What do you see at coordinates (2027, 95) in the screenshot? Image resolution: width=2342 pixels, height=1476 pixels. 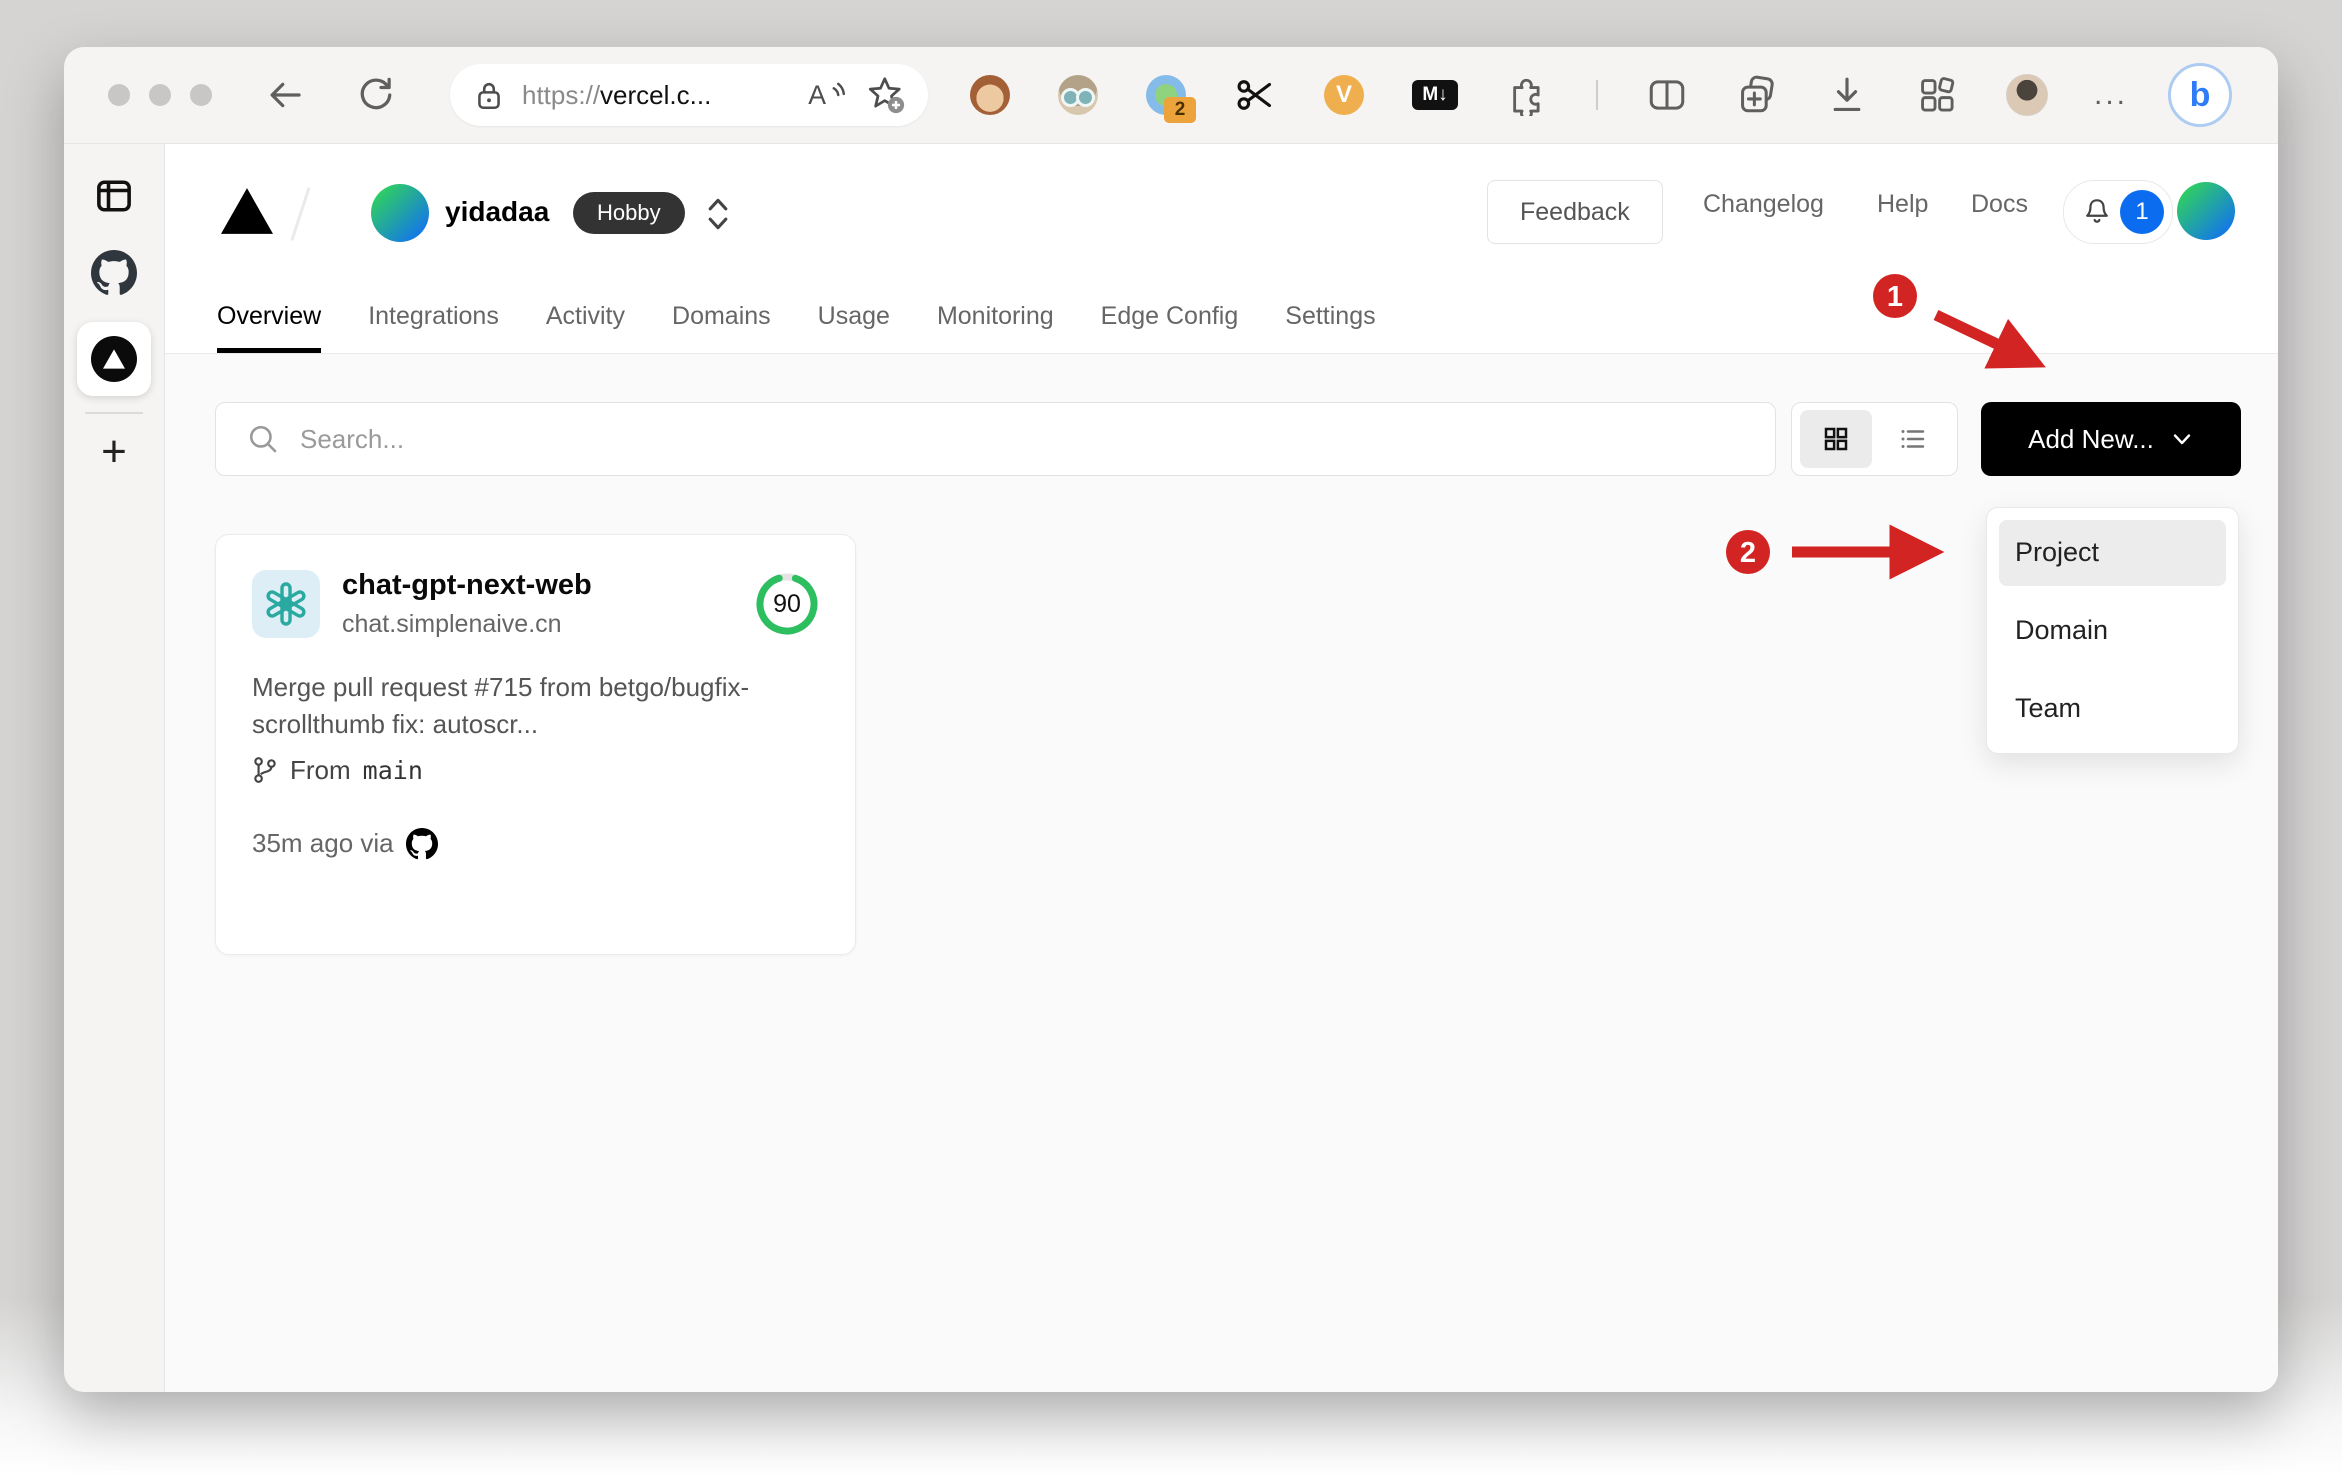 I see `browser-profile-avatar` at bounding box center [2027, 95].